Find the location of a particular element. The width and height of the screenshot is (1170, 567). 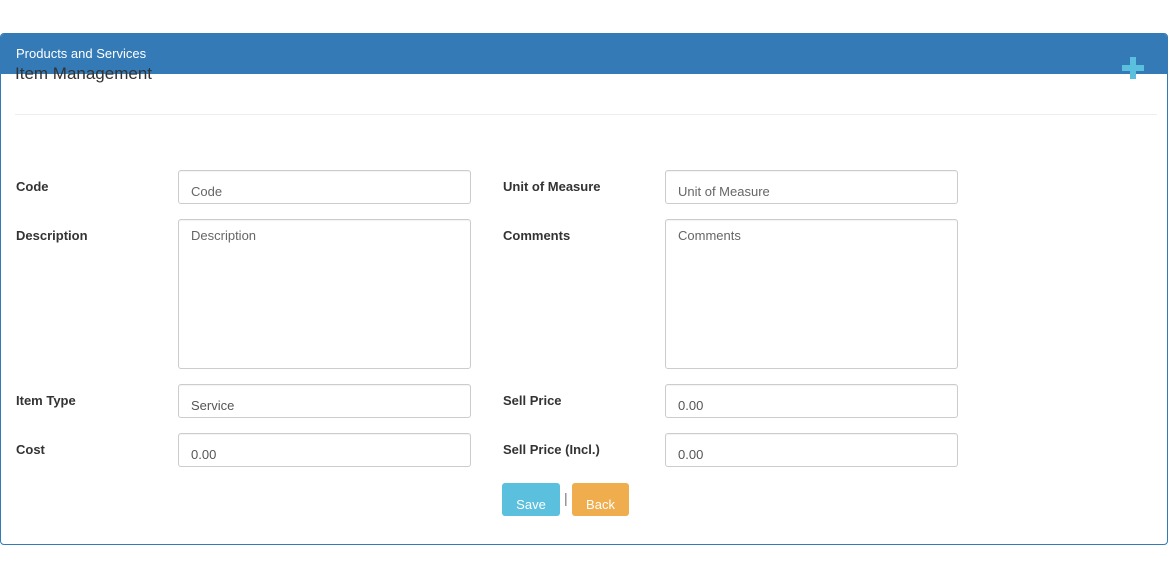

sell-price-label: Sell Price is located at coordinates (532, 400).